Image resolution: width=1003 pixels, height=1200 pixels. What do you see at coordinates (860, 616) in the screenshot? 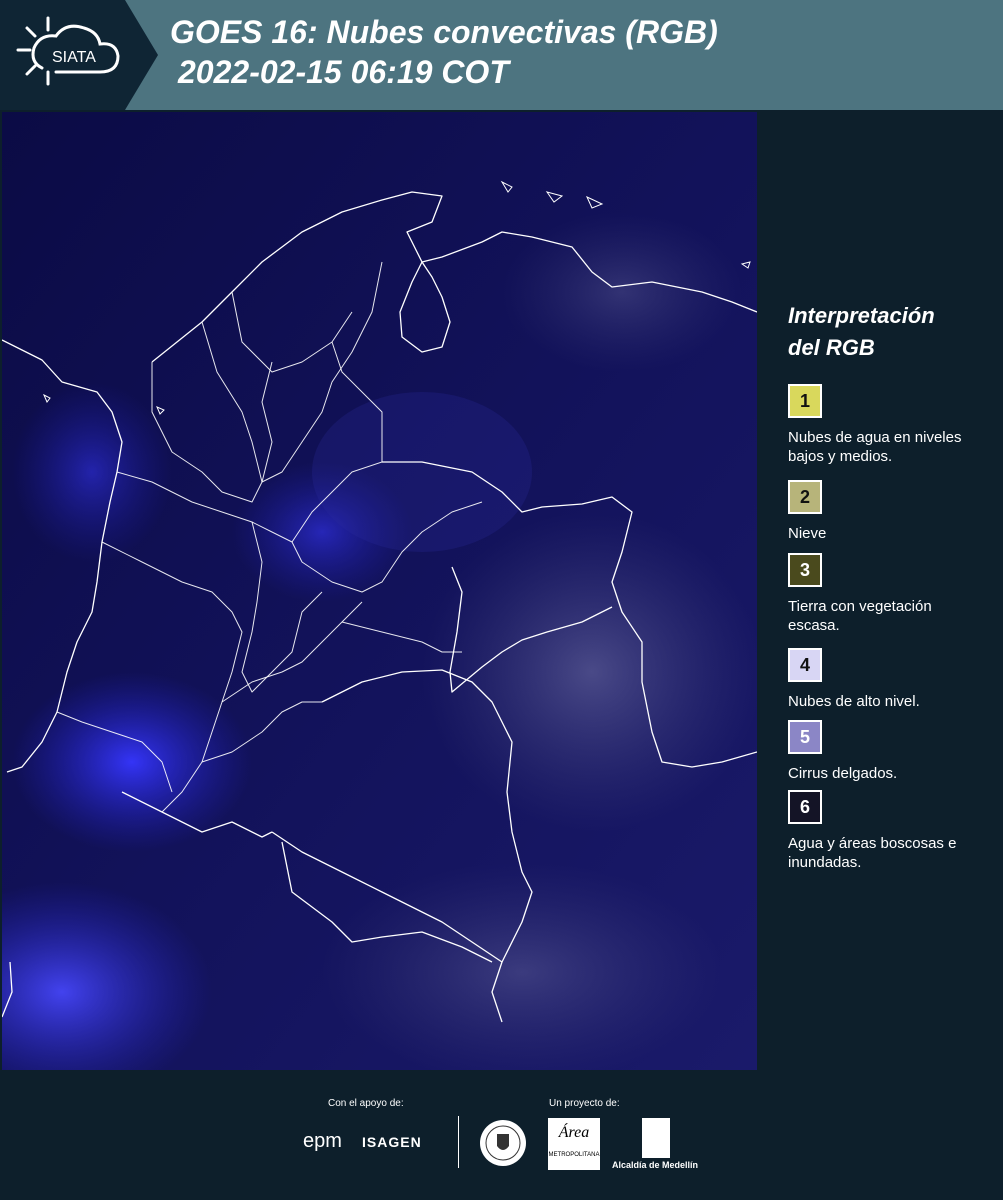
I see `legend-label-3: Tierra con vegetación escasa.` at bounding box center [860, 616].